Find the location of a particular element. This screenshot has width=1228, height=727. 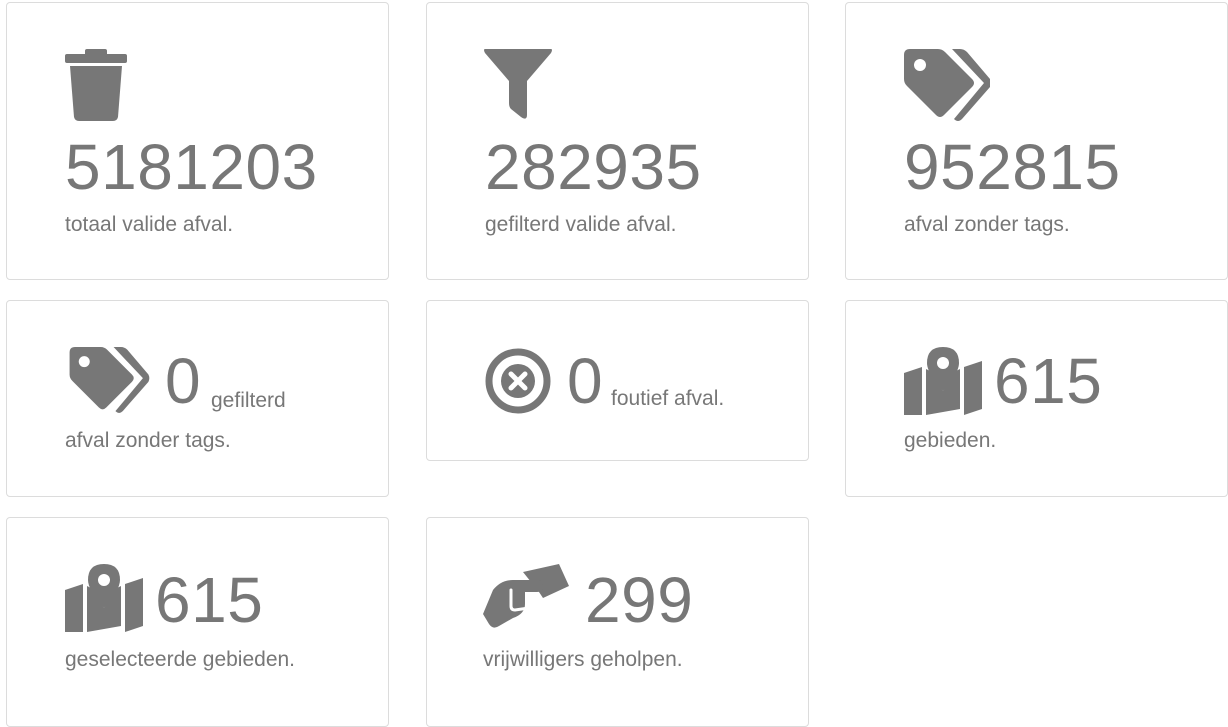

stat-inline-label: foutief afval. is located at coordinates (668, 398).